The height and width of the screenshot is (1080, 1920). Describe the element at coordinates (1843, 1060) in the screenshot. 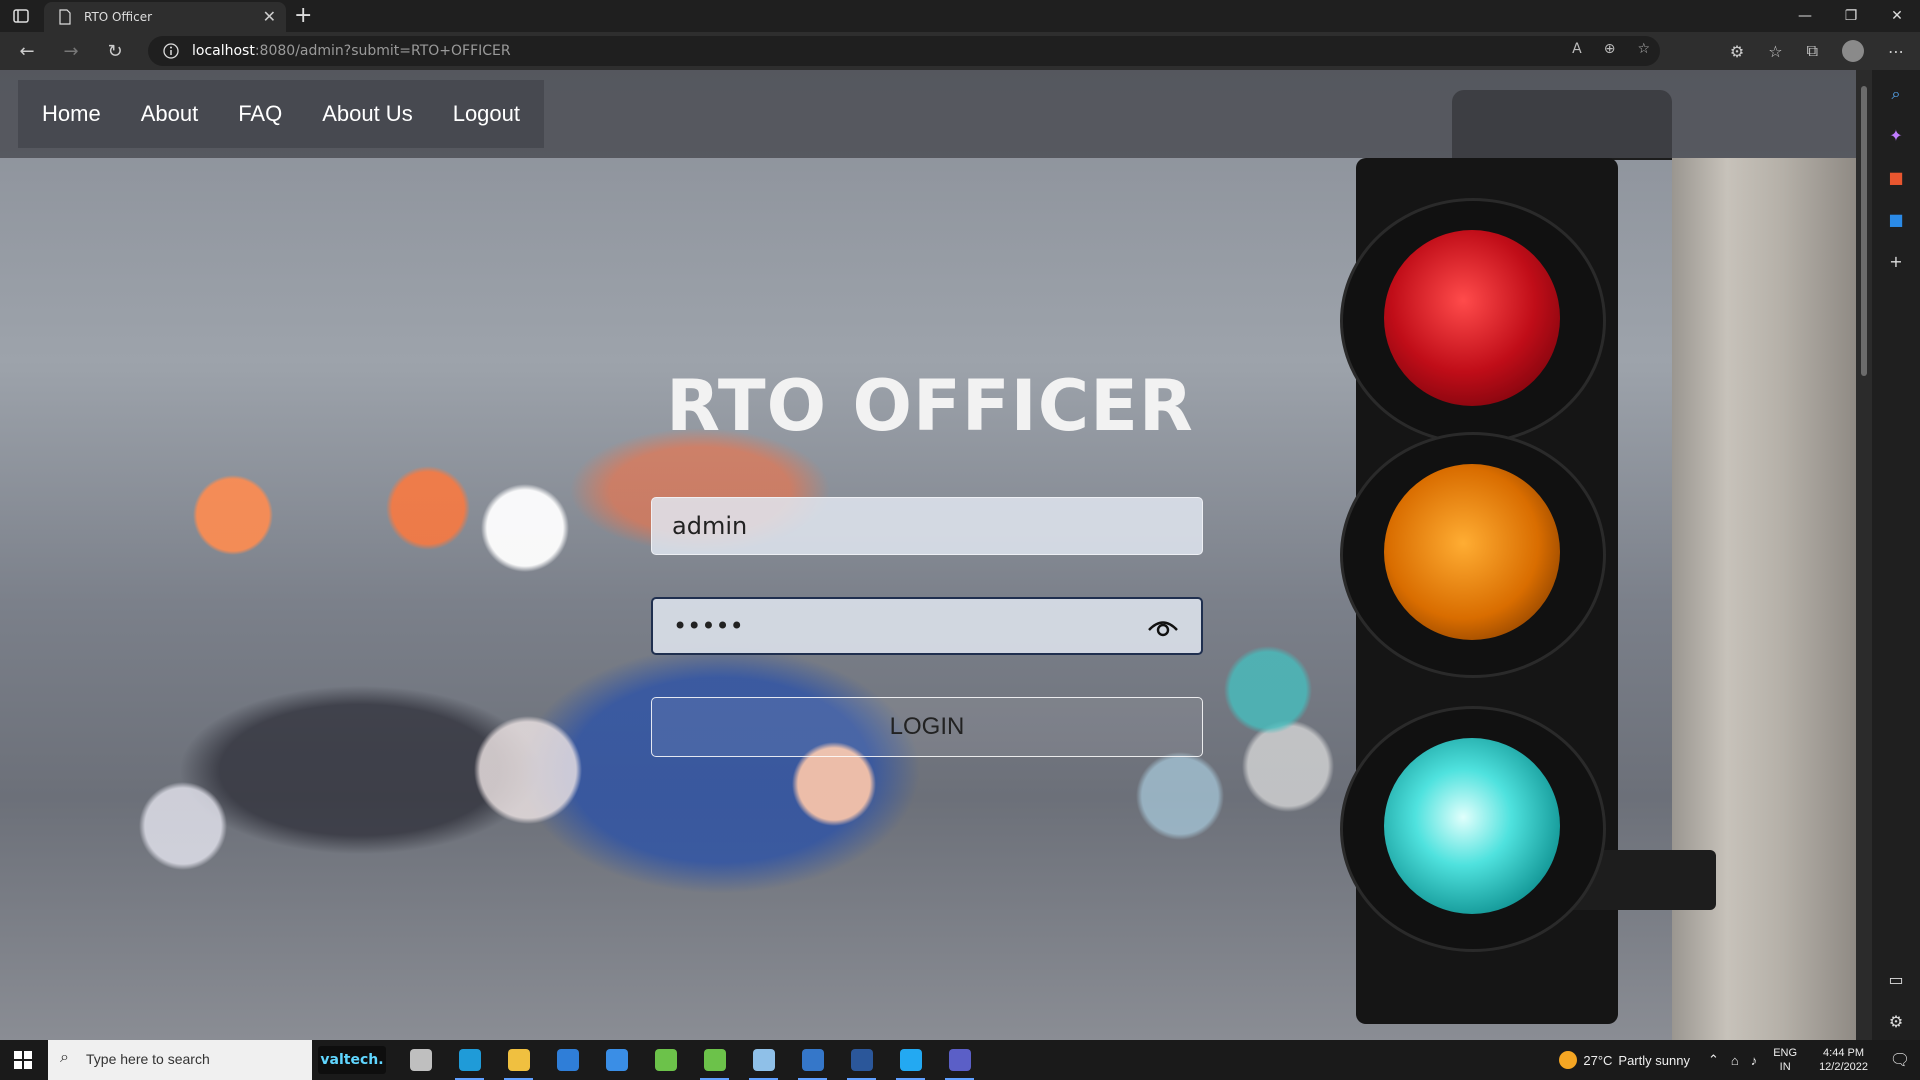

I see `clock: 4:44 PM 12/2/2022` at that location.